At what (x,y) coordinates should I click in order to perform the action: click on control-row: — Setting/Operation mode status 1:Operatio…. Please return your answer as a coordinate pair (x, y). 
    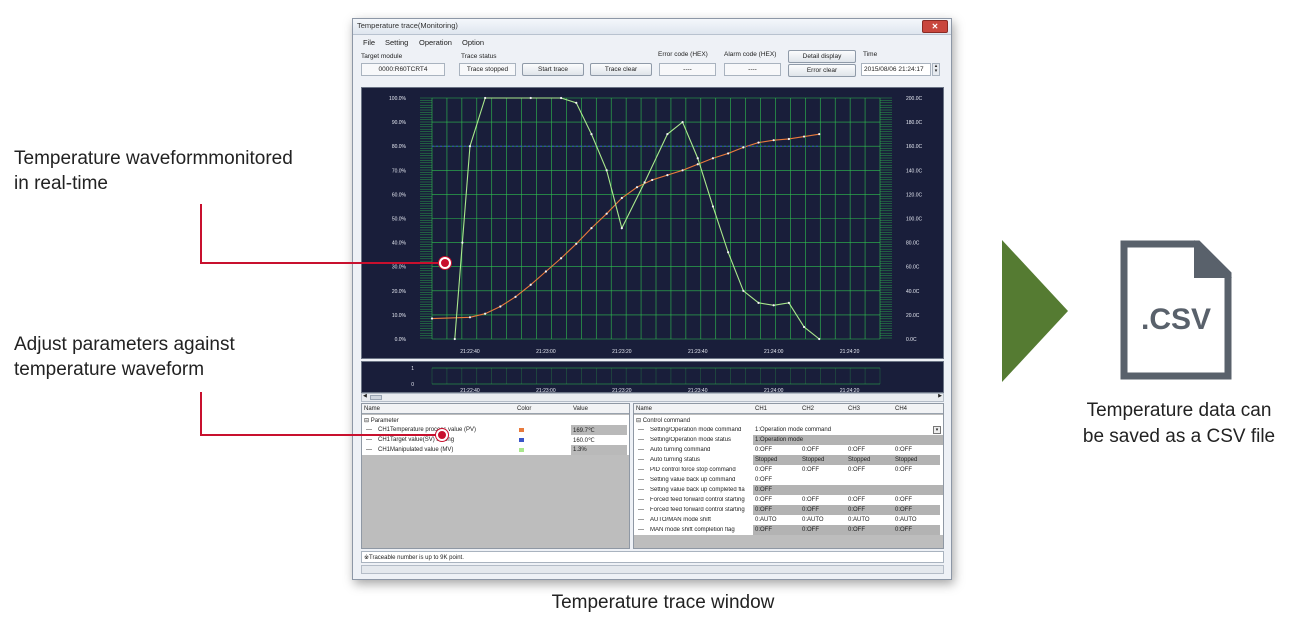
    Looking at the image, I should click on (788, 440).